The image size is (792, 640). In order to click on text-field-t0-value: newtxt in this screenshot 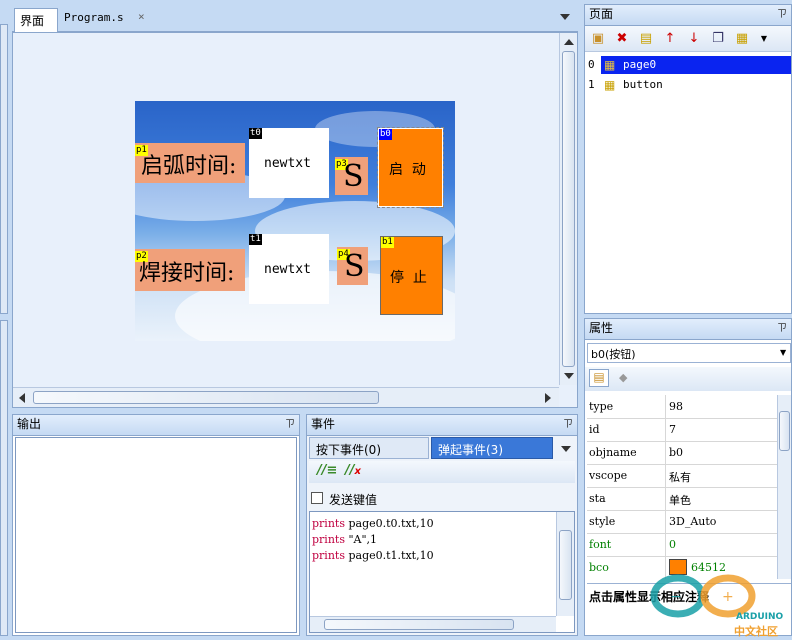, I will do `click(287, 163)`.